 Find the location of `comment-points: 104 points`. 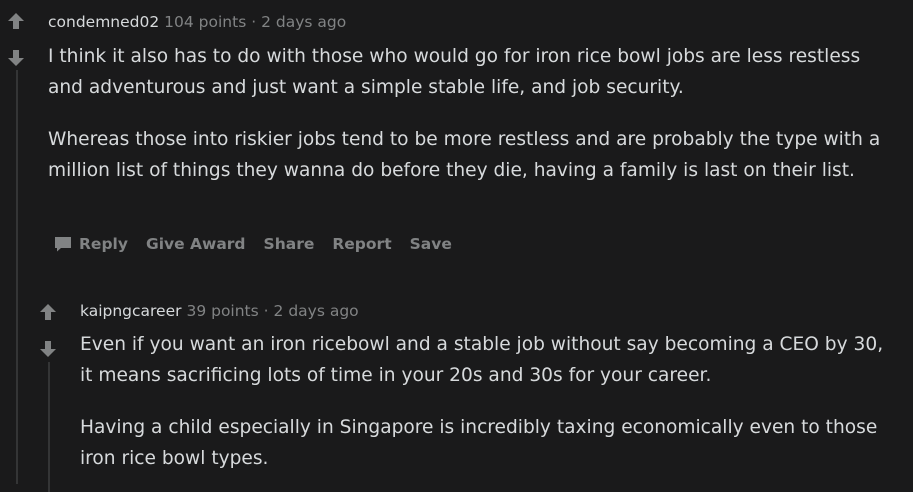

comment-points: 104 points is located at coordinates (205, 22).